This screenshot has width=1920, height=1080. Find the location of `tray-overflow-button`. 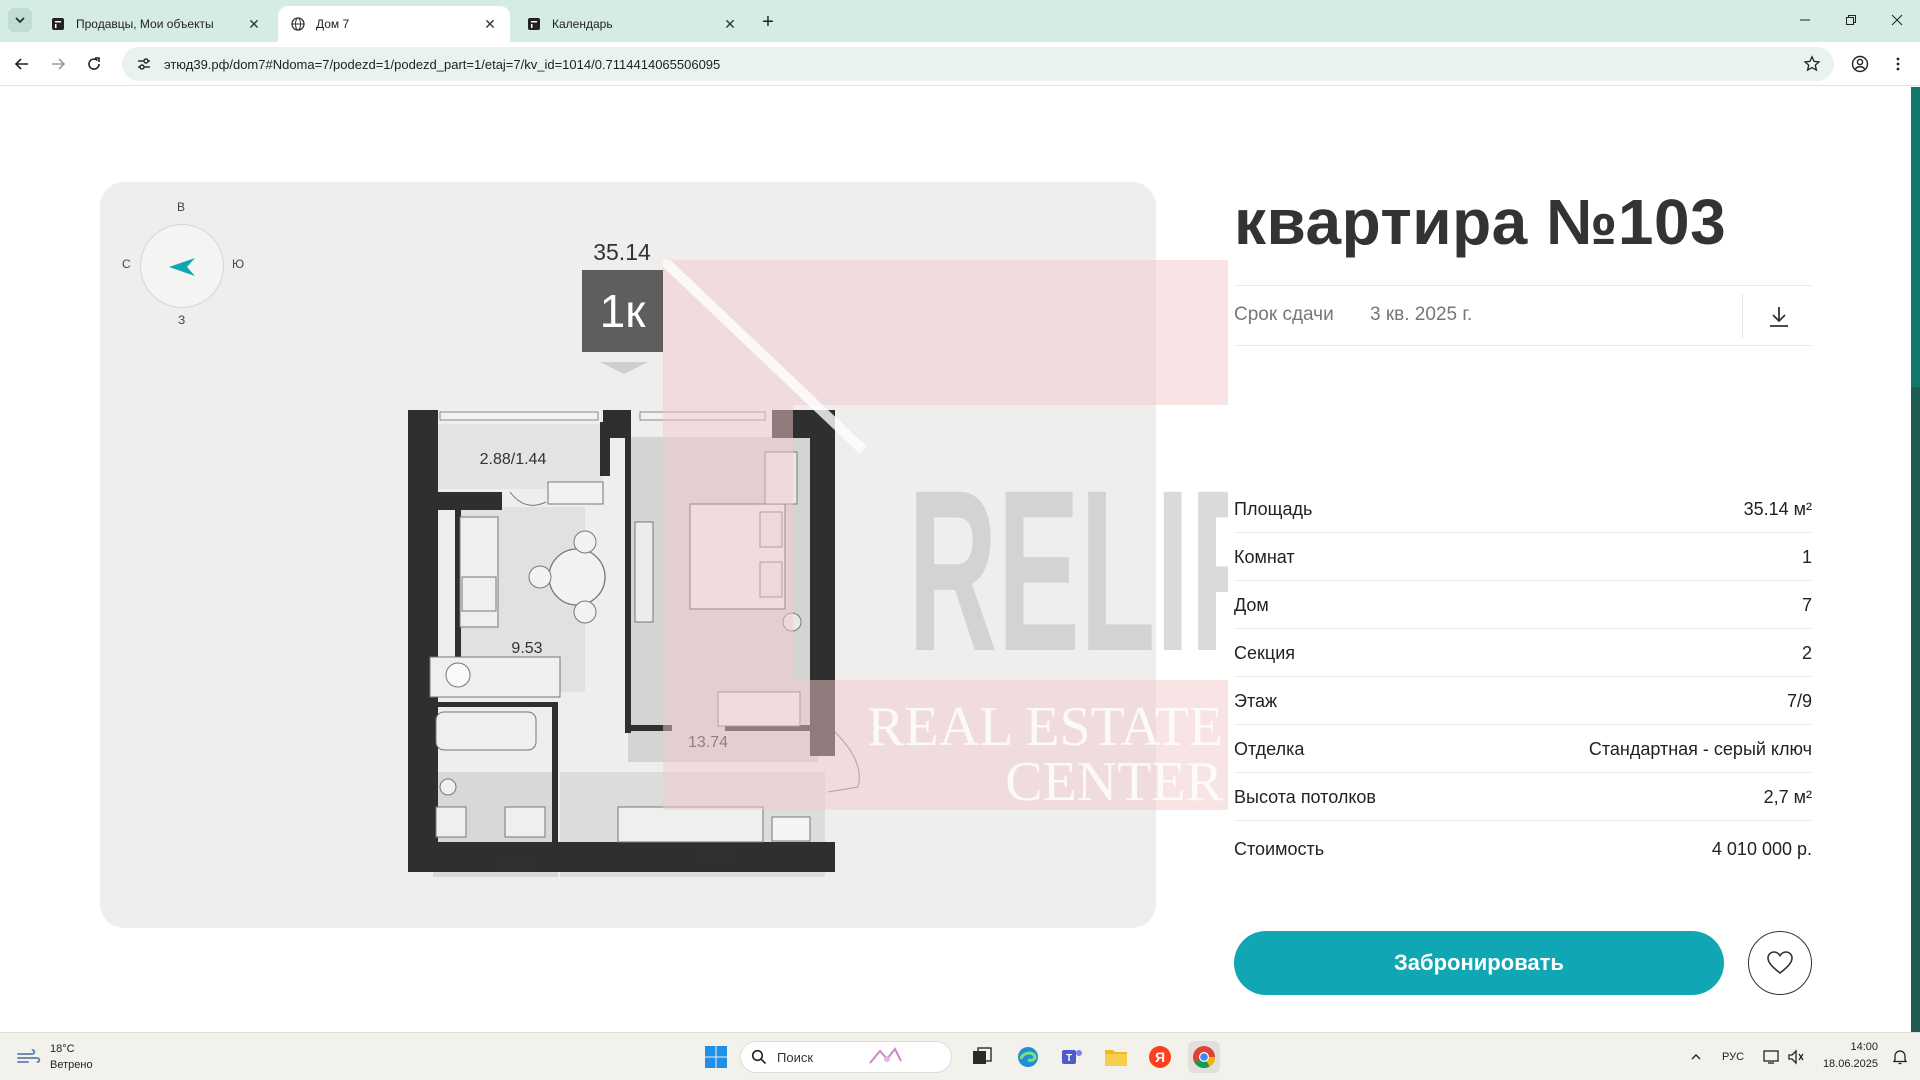

tray-overflow-button is located at coordinates (1696, 1057).